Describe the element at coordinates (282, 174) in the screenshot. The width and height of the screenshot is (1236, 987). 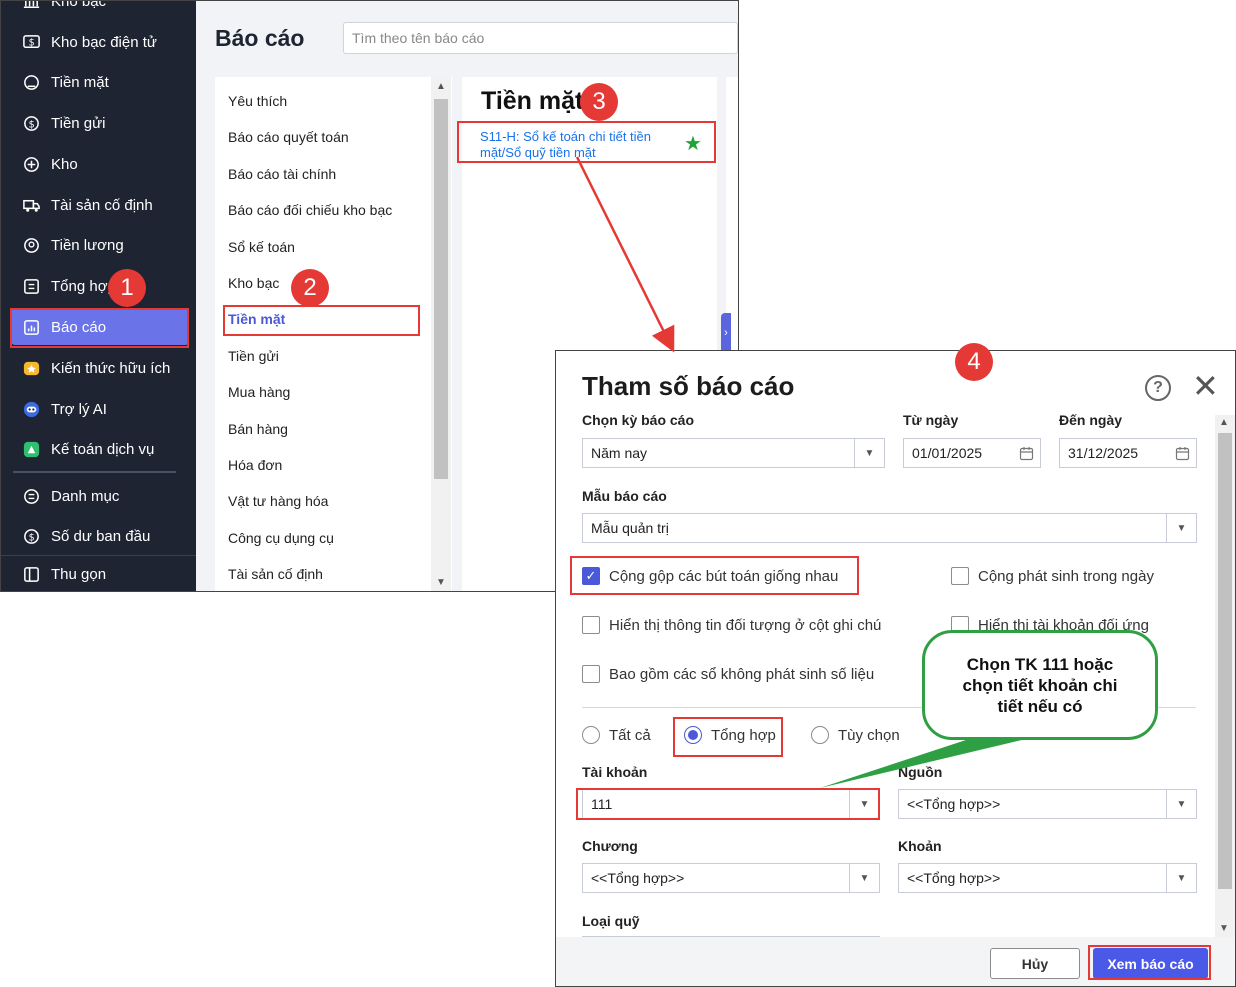
I see `category-item: Báo cáo tài chính` at that location.